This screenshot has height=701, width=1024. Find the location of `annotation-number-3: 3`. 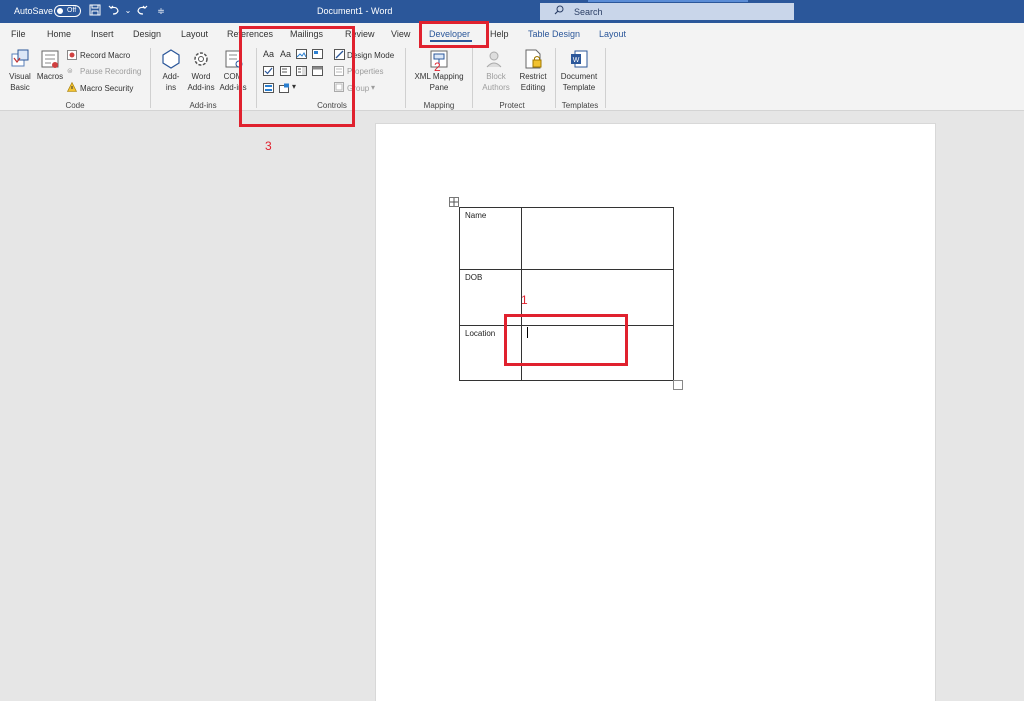

annotation-number-3: 3 is located at coordinates (268, 146).